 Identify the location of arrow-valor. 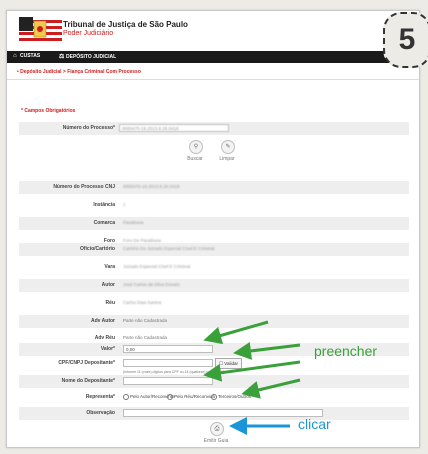
(236, 332).